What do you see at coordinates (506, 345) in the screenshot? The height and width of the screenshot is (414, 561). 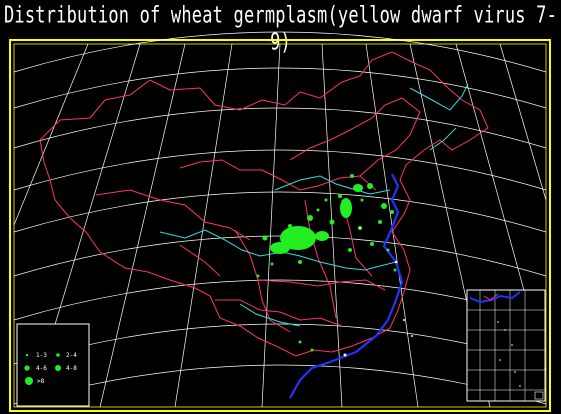 I see `south-china-sea-inset-icon` at bounding box center [506, 345].